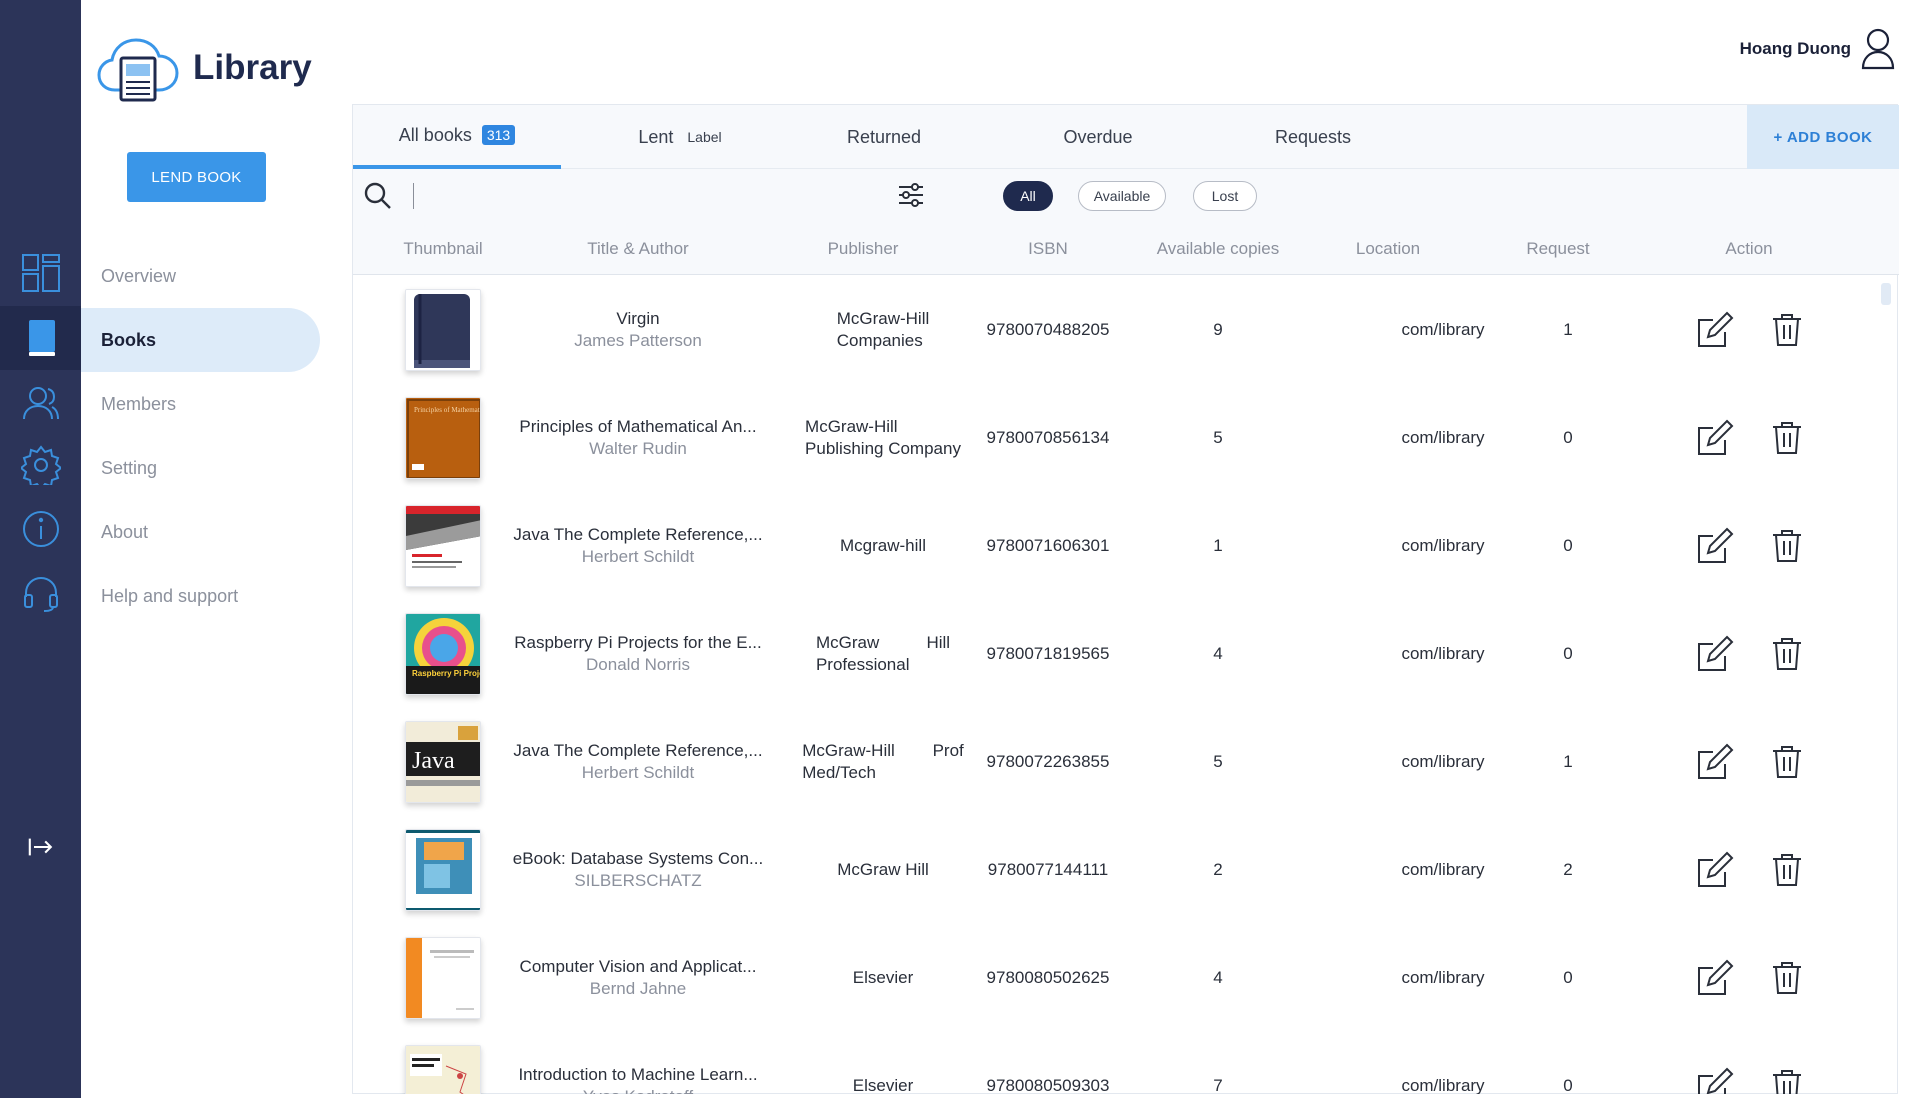 The width and height of the screenshot is (1917, 1098). What do you see at coordinates (884, 137) in the screenshot?
I see `tab-returned: Returned` at bounding box center [884, 137].